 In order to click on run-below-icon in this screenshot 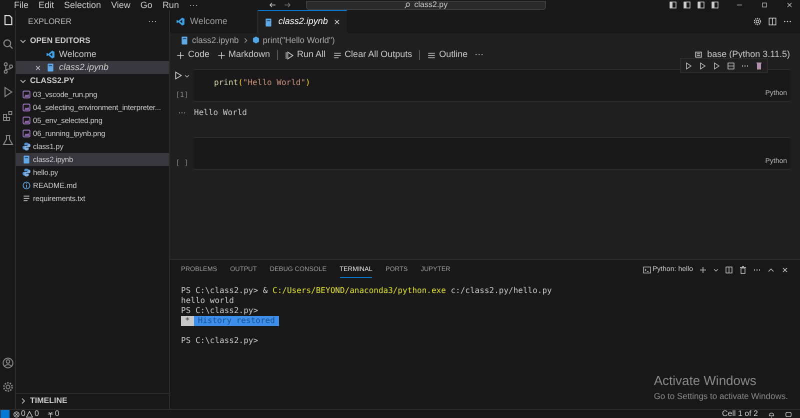, I will do `click(717, 66)`.